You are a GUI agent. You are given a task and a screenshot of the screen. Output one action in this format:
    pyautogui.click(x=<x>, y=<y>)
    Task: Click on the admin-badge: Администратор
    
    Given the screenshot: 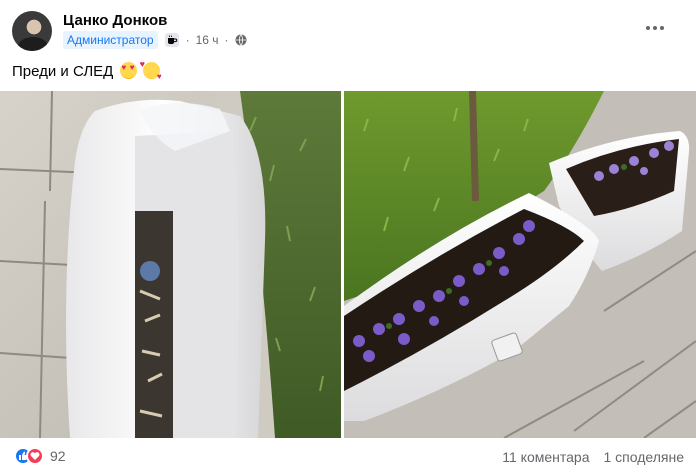 What is the action you would take?
    pyautogui.click(x=110, y=40)
    